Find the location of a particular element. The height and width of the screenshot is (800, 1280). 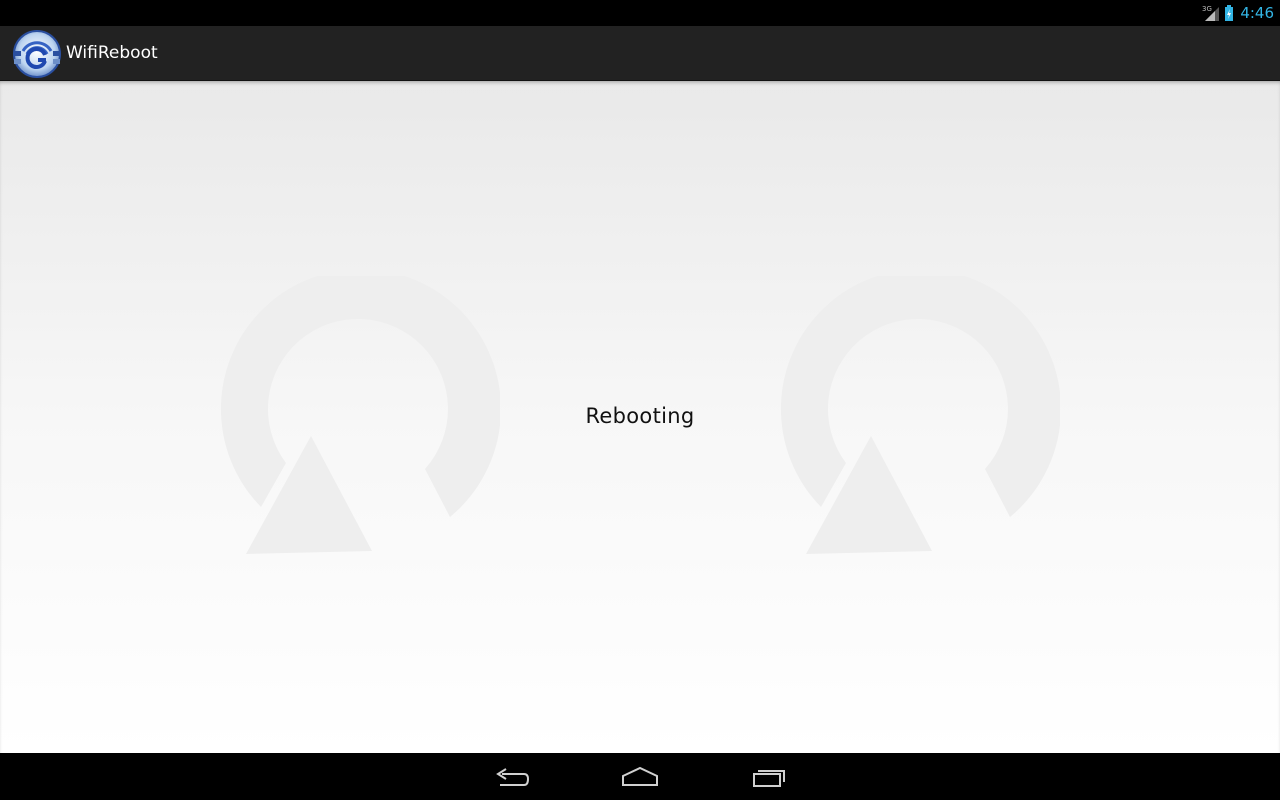

battery-charging-icon is located at coordinates (1229, 13).